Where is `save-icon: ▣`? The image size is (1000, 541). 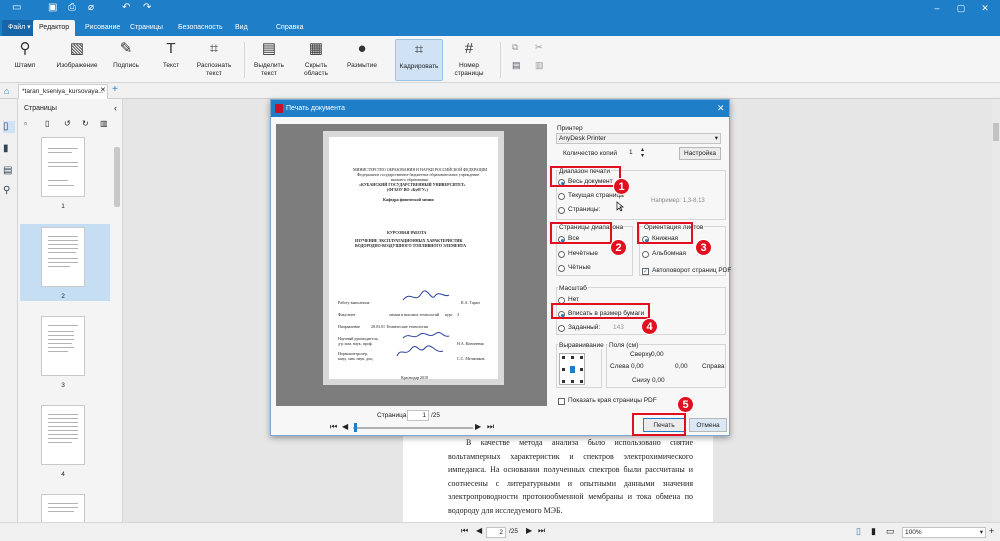 save-icon: ▣ is located at coordinates (52, 8).